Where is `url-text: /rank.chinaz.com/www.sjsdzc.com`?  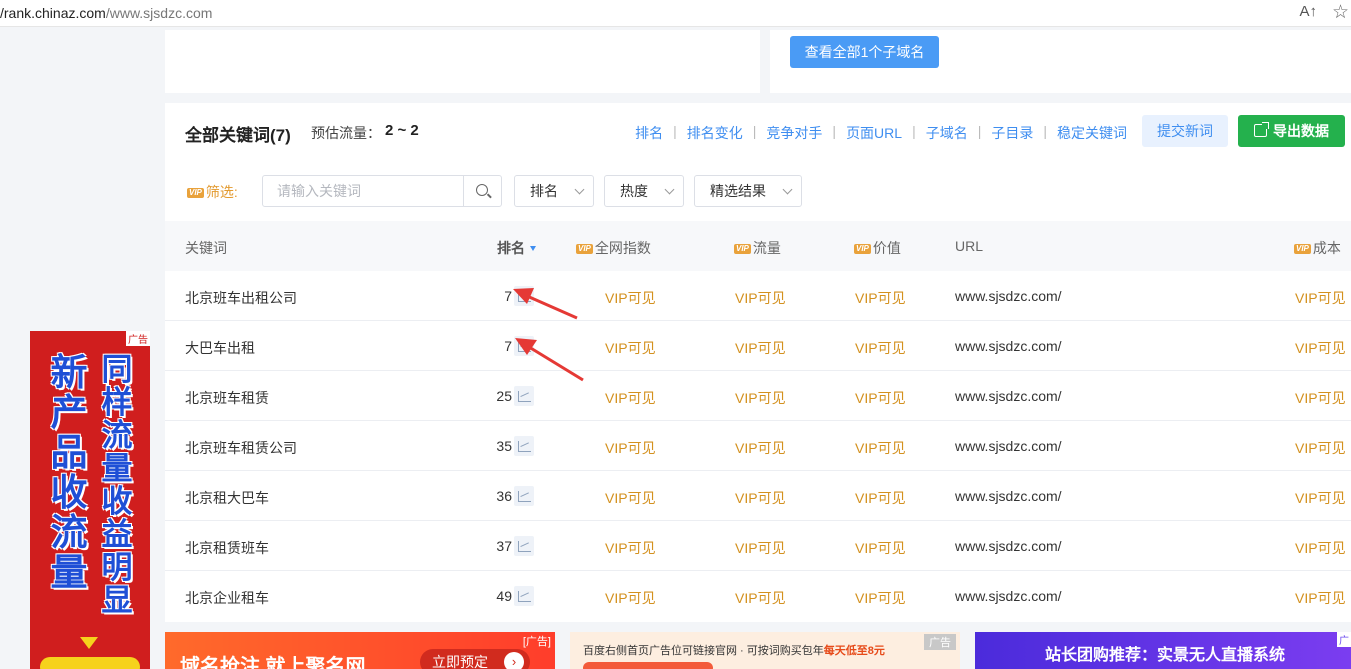 url-text: /rank.chinaz.com/www.sjsdzc.com is located at coordinates (106, 13).